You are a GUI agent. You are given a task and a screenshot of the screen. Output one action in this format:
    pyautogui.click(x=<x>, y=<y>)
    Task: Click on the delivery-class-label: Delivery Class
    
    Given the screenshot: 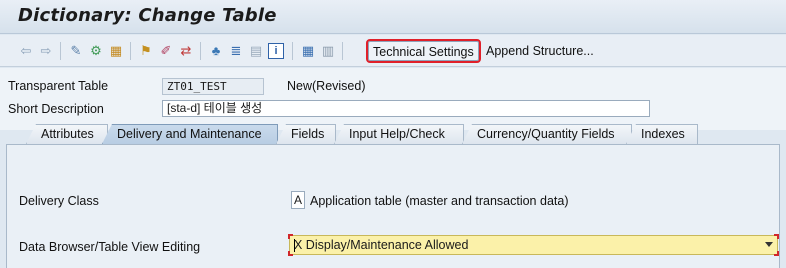 What is the action you would take?
    pyautogui.click(x=59, y=201)
    